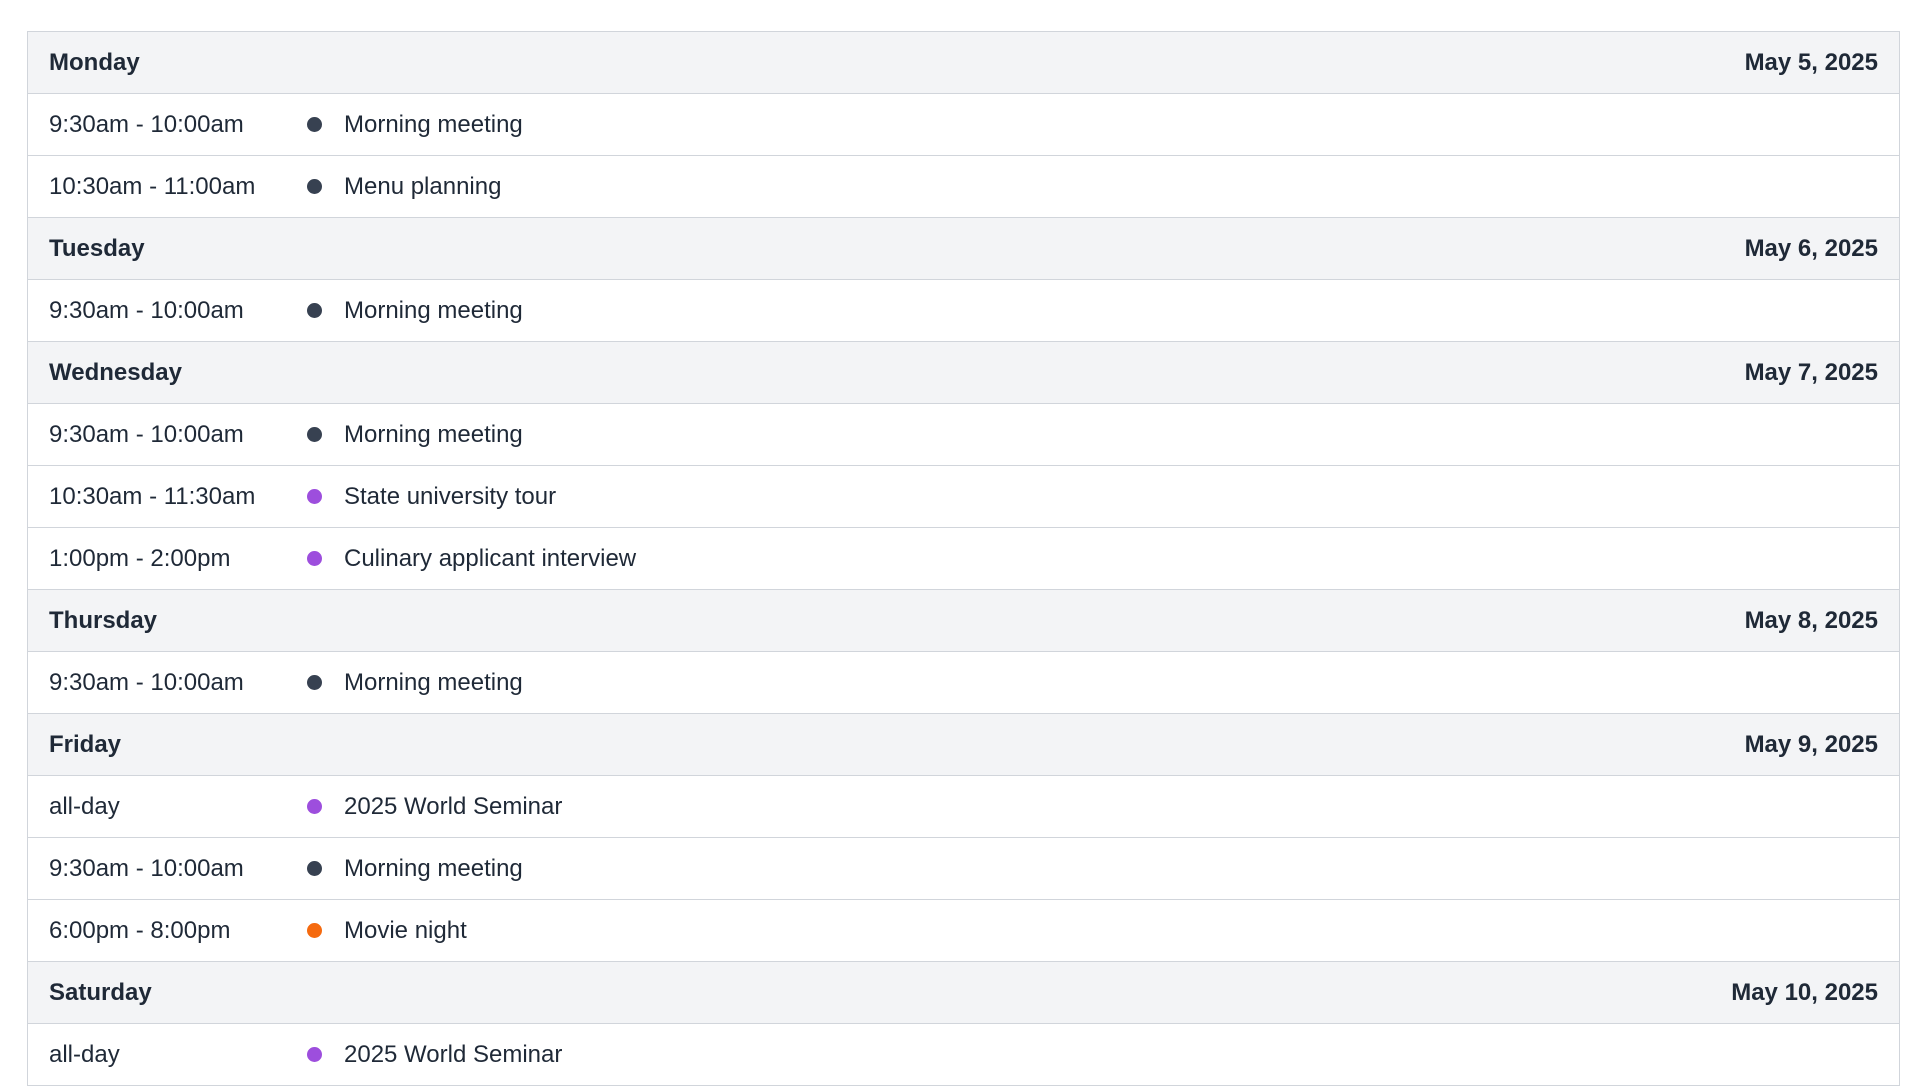 This screenshot has width=1920, height=1086. What do you see at coordinates (963, 249) in the screenshot?
I see `day-header-tuesday: Tuesday May 6, 2025` at bounding box center [963, 249].